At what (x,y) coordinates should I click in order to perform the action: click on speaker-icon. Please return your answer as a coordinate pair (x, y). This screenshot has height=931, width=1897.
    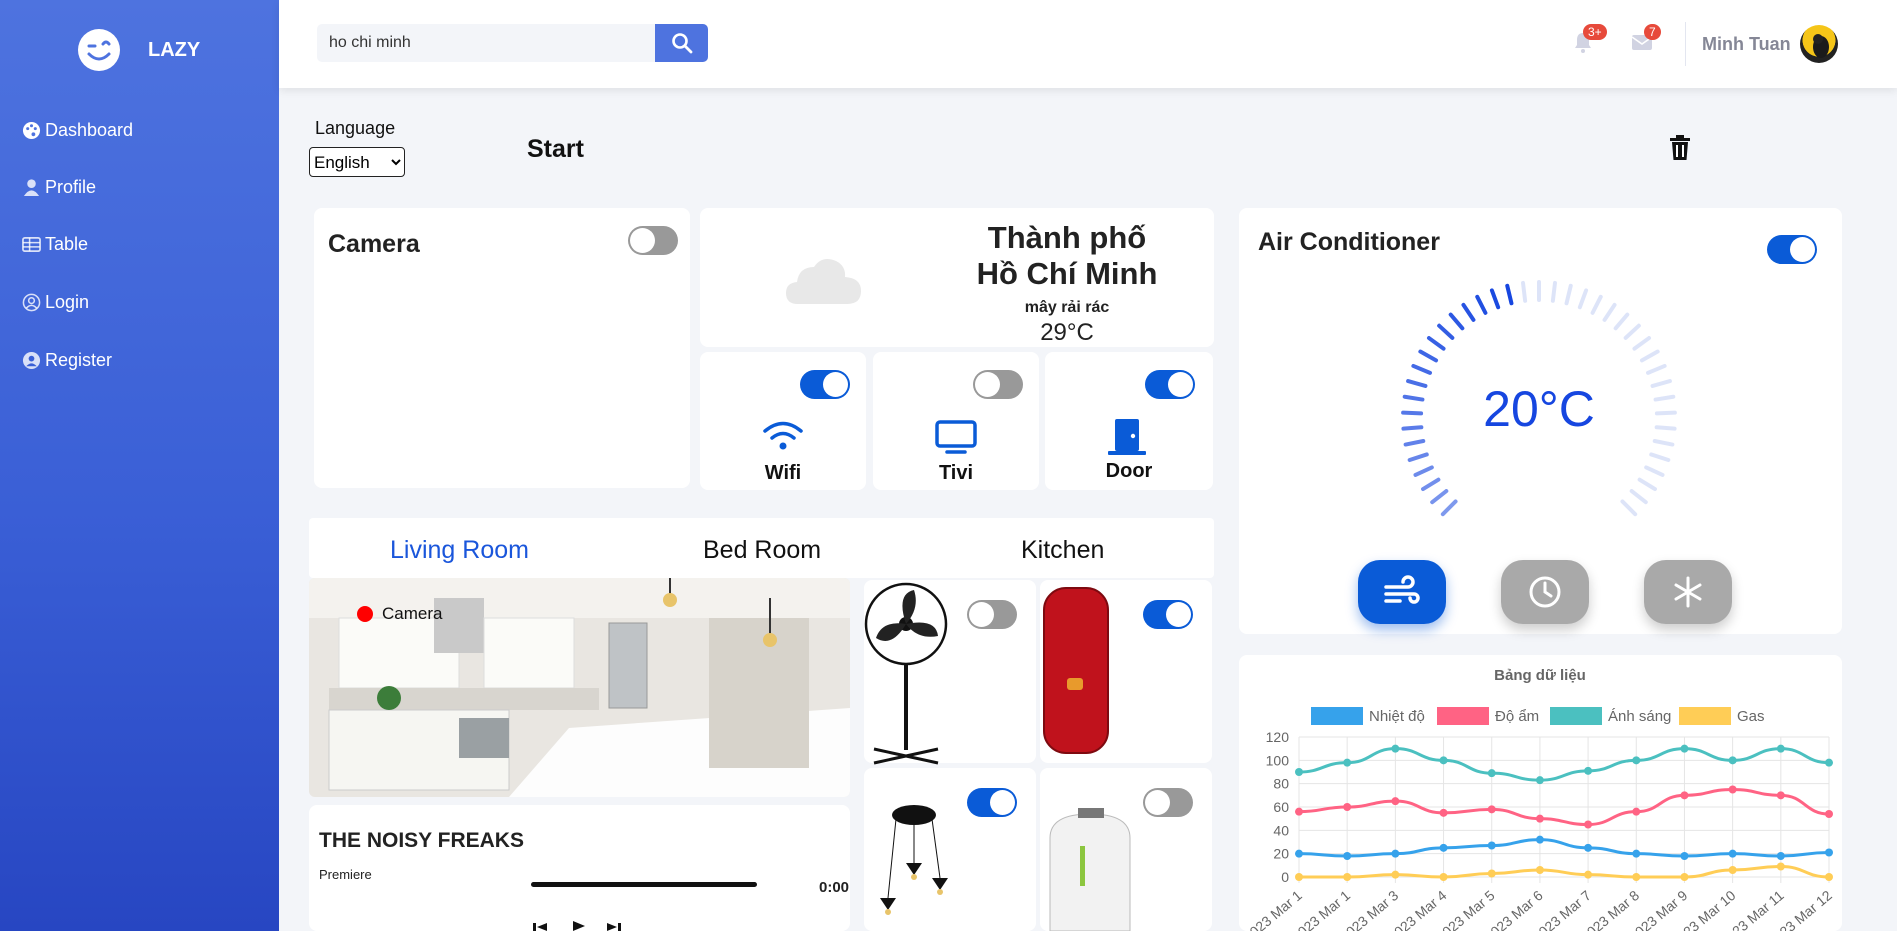
    Looking at the image, I should click on (1076, 670).